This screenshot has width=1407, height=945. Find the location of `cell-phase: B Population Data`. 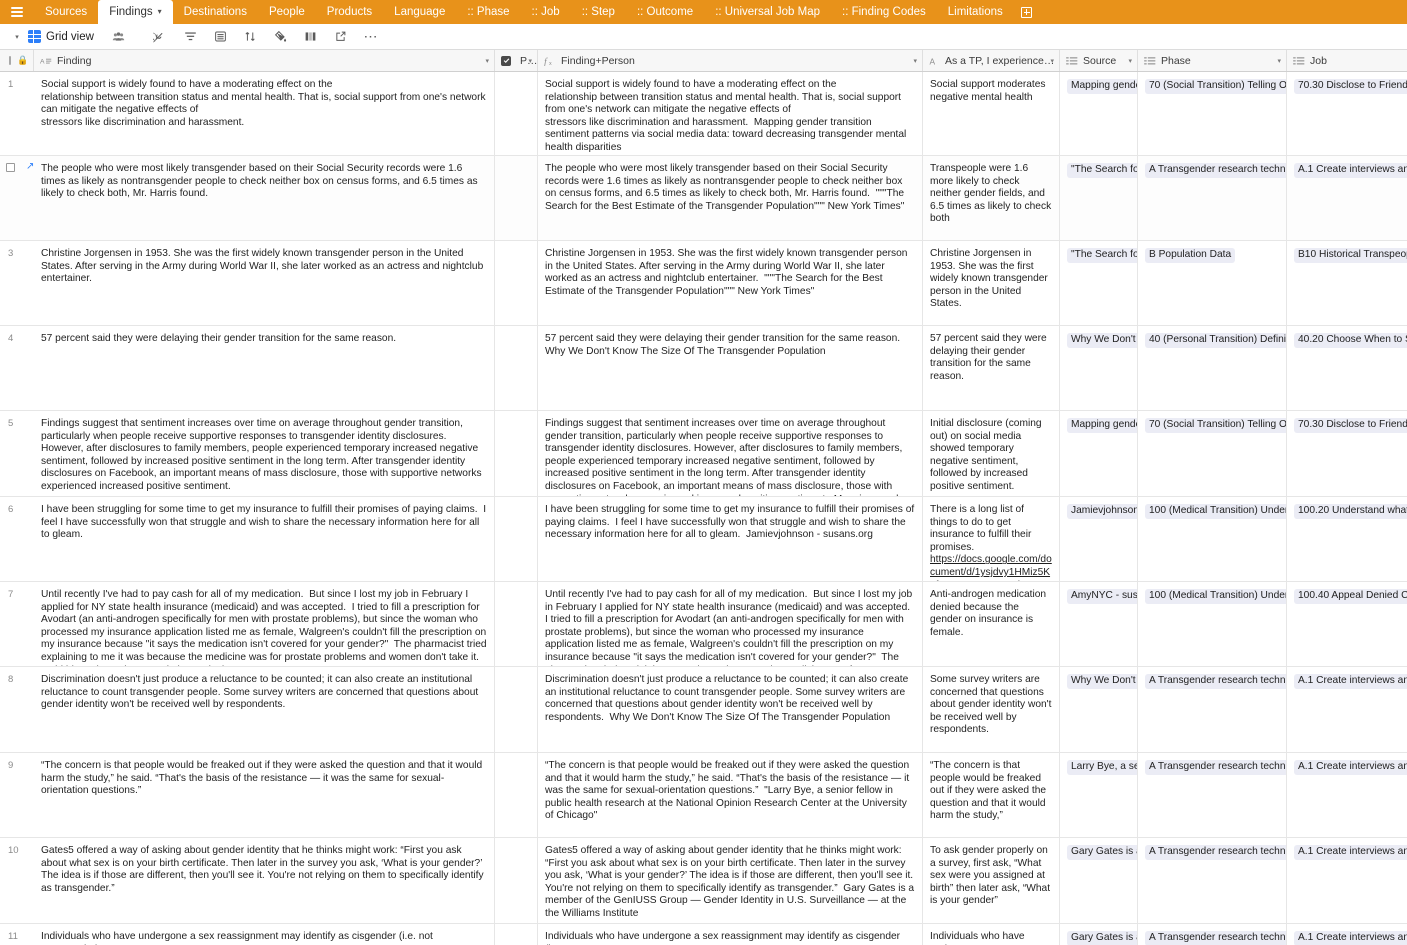

cell-phase: B Population Data is located at coordinates (1212, 283).